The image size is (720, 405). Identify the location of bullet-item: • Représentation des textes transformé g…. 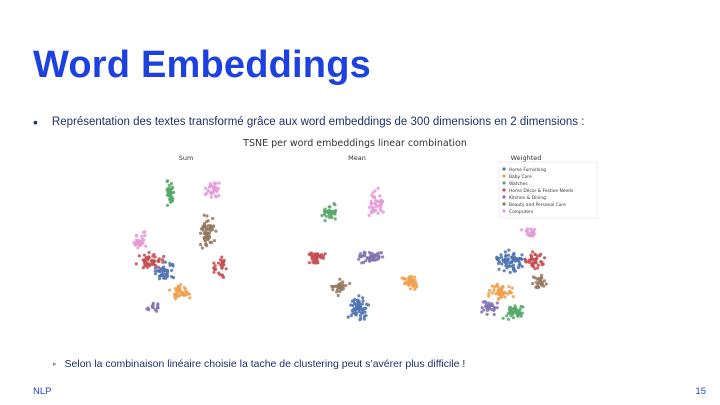
(308, 122).